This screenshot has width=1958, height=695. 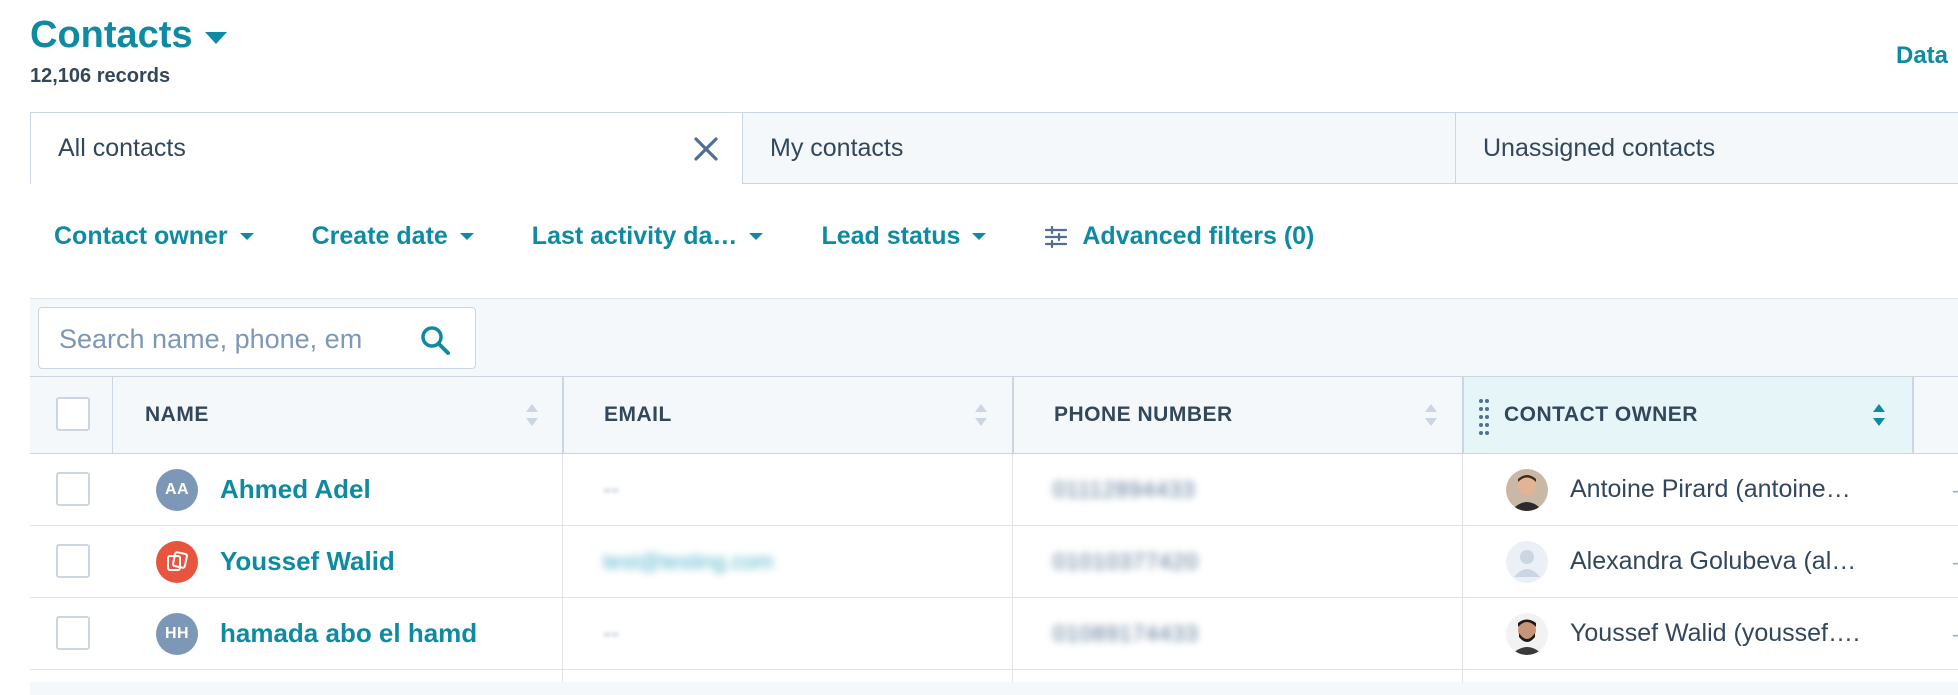 What do you see at coordinates (141, 236) in the screenshot?
I see `filter-label: Contact owner` at bounding box center [141, 236].